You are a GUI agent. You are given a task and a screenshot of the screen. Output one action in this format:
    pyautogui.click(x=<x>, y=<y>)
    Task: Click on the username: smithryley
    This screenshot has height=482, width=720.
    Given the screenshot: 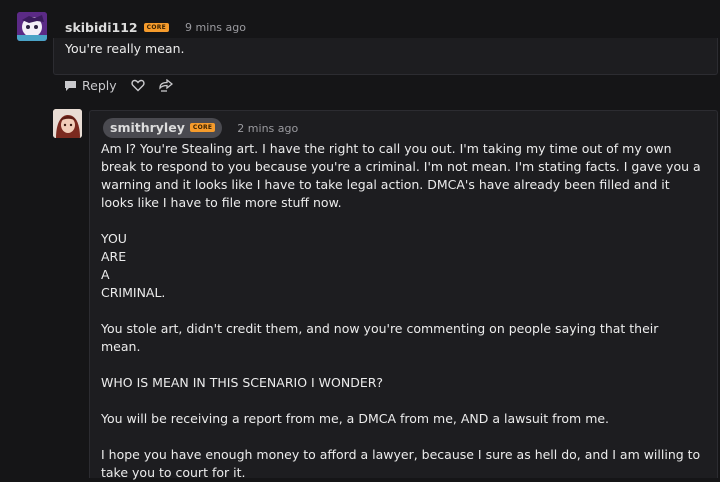 What is the action you would take?
    pyautogui.click(x=147, y=127)
    